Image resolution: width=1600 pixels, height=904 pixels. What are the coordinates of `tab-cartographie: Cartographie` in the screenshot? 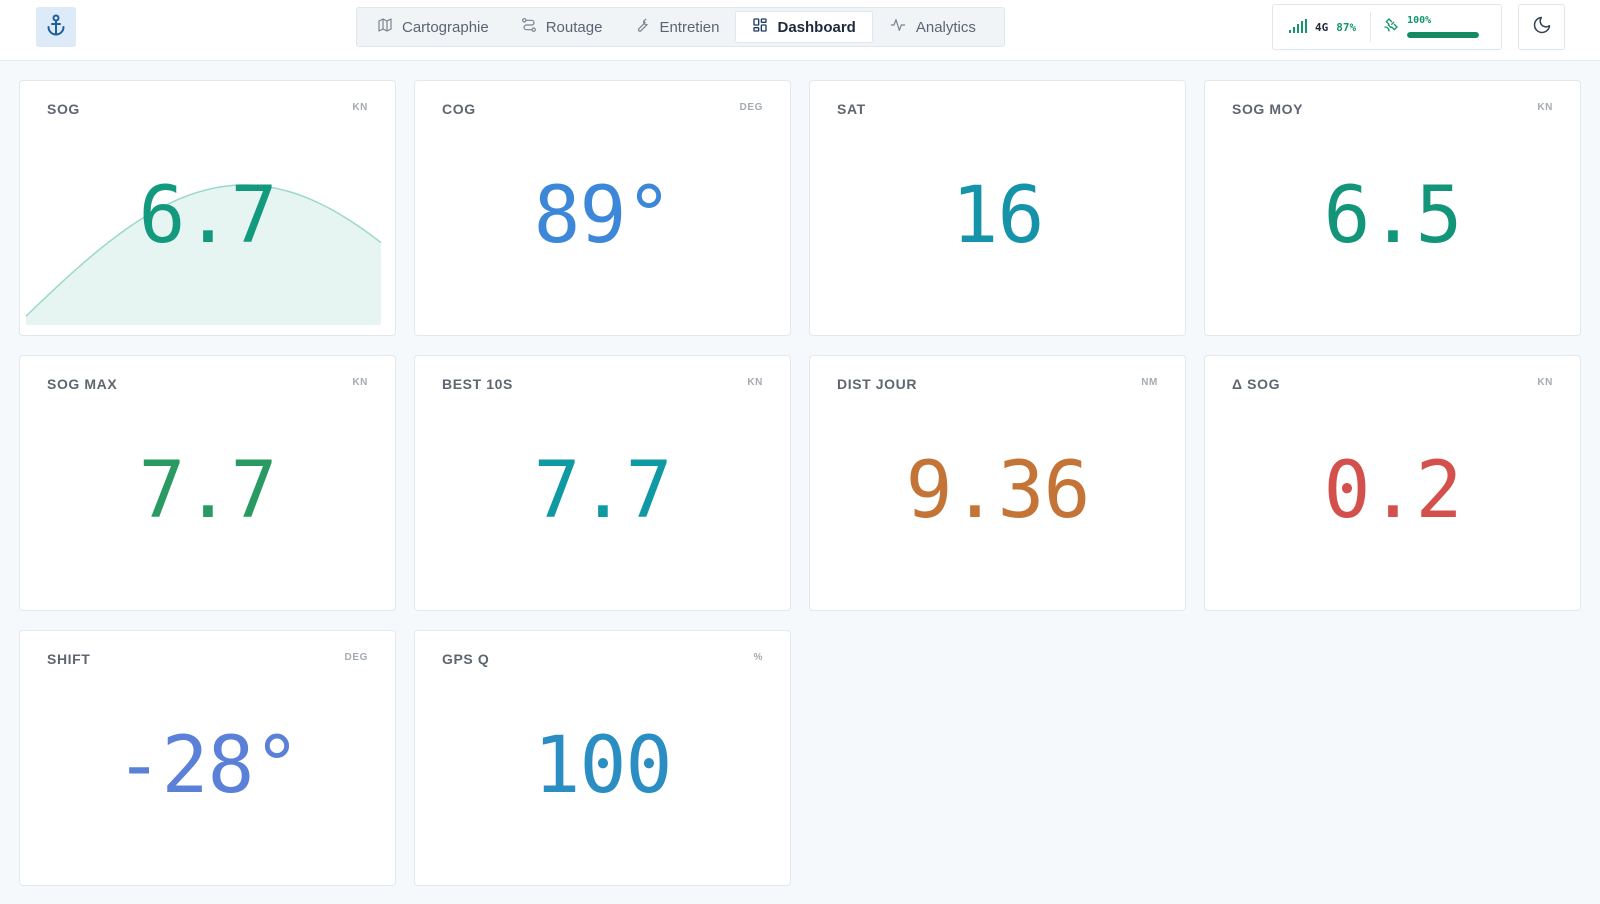 It's located at (433, 27).